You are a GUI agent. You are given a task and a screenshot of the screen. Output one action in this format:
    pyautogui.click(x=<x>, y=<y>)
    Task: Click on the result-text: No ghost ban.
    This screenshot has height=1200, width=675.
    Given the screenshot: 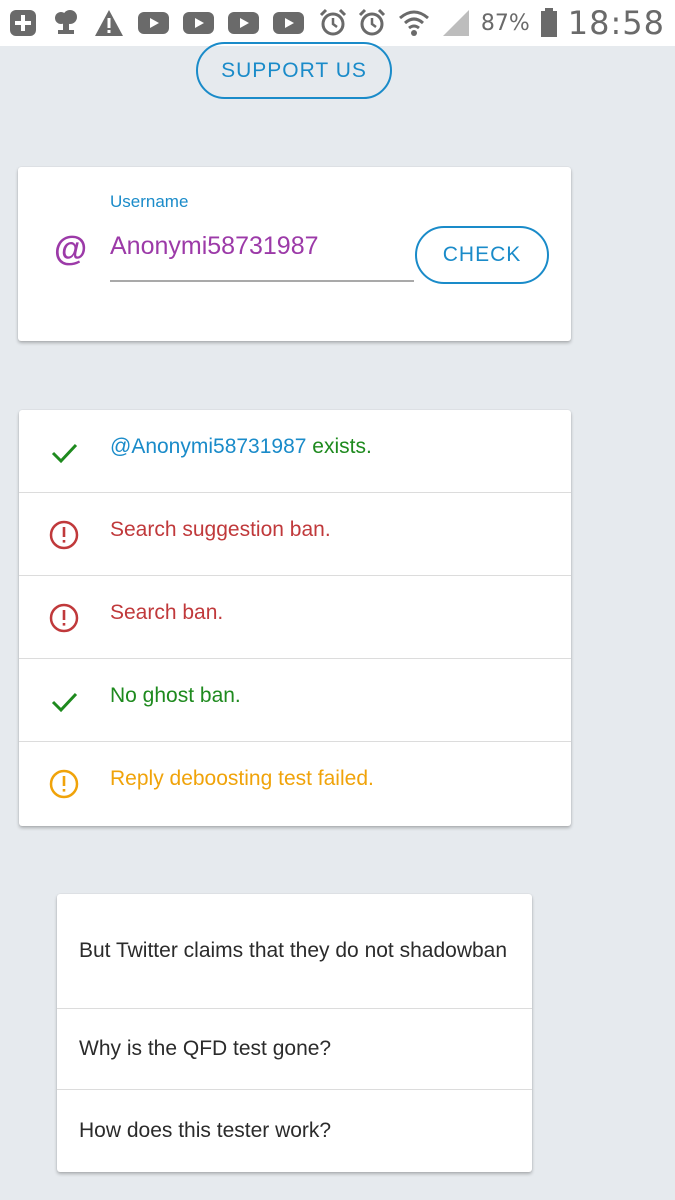 What is the action you would take?
    pyautogui.click(x=175, y=695)
    